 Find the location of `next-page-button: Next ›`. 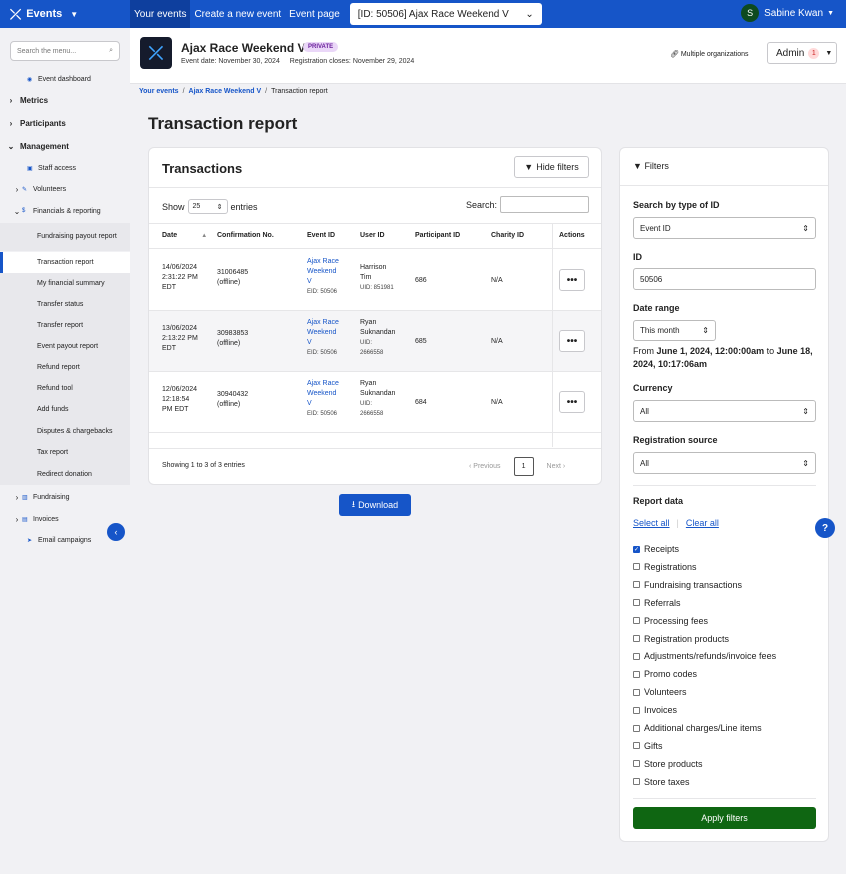

next-page-button: Next › is located at coordinates (556, 466).